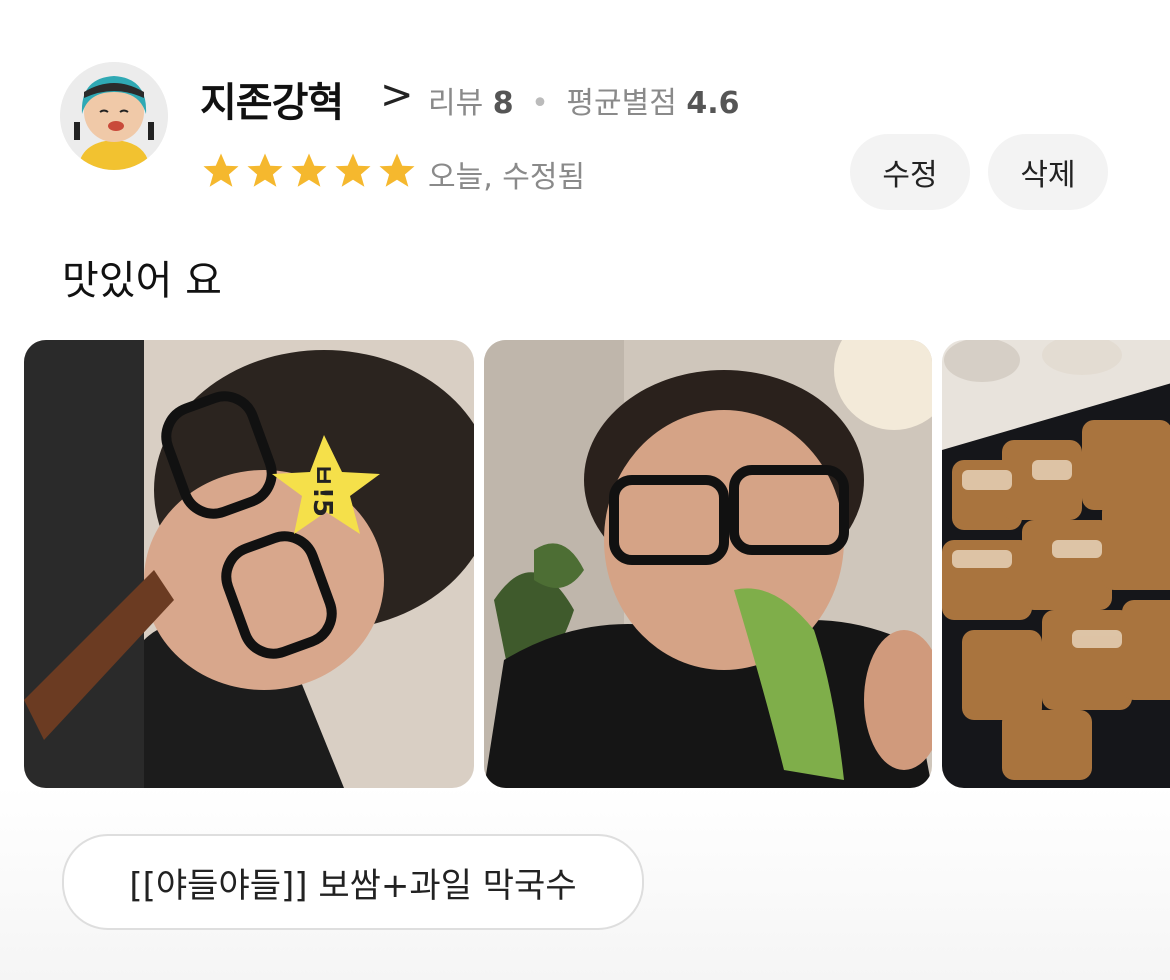 The height and width of the screenshot is (980, 1170). What do you see at coordinates (456, 103) in the screenshot?
I see `review-label: 리뷰` at bounding box center [456, 103].